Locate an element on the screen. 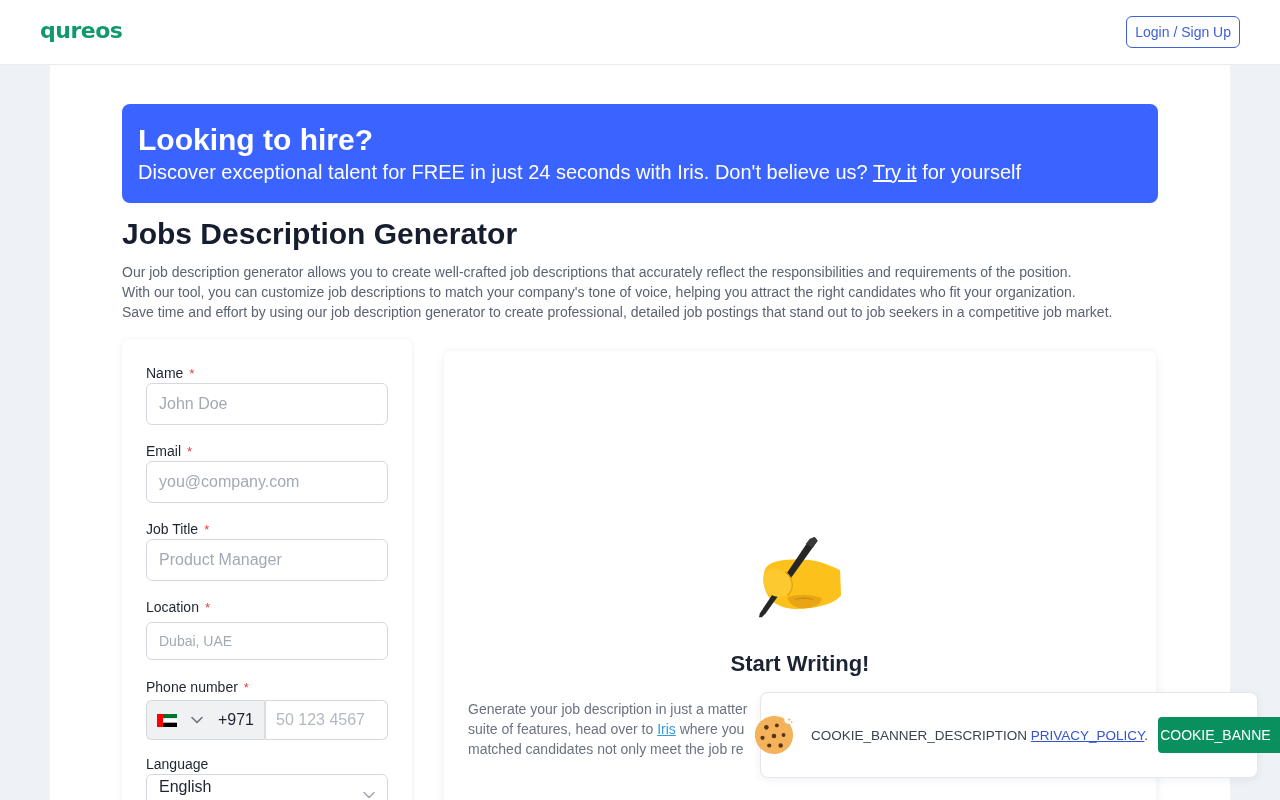 The image size is (1280, 800). location-input-field: Dubai, UAE is located at coordinates (267, 641).